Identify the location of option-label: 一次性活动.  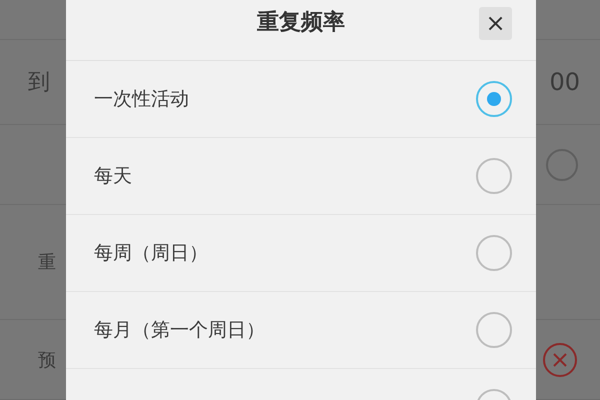
(141, 99).